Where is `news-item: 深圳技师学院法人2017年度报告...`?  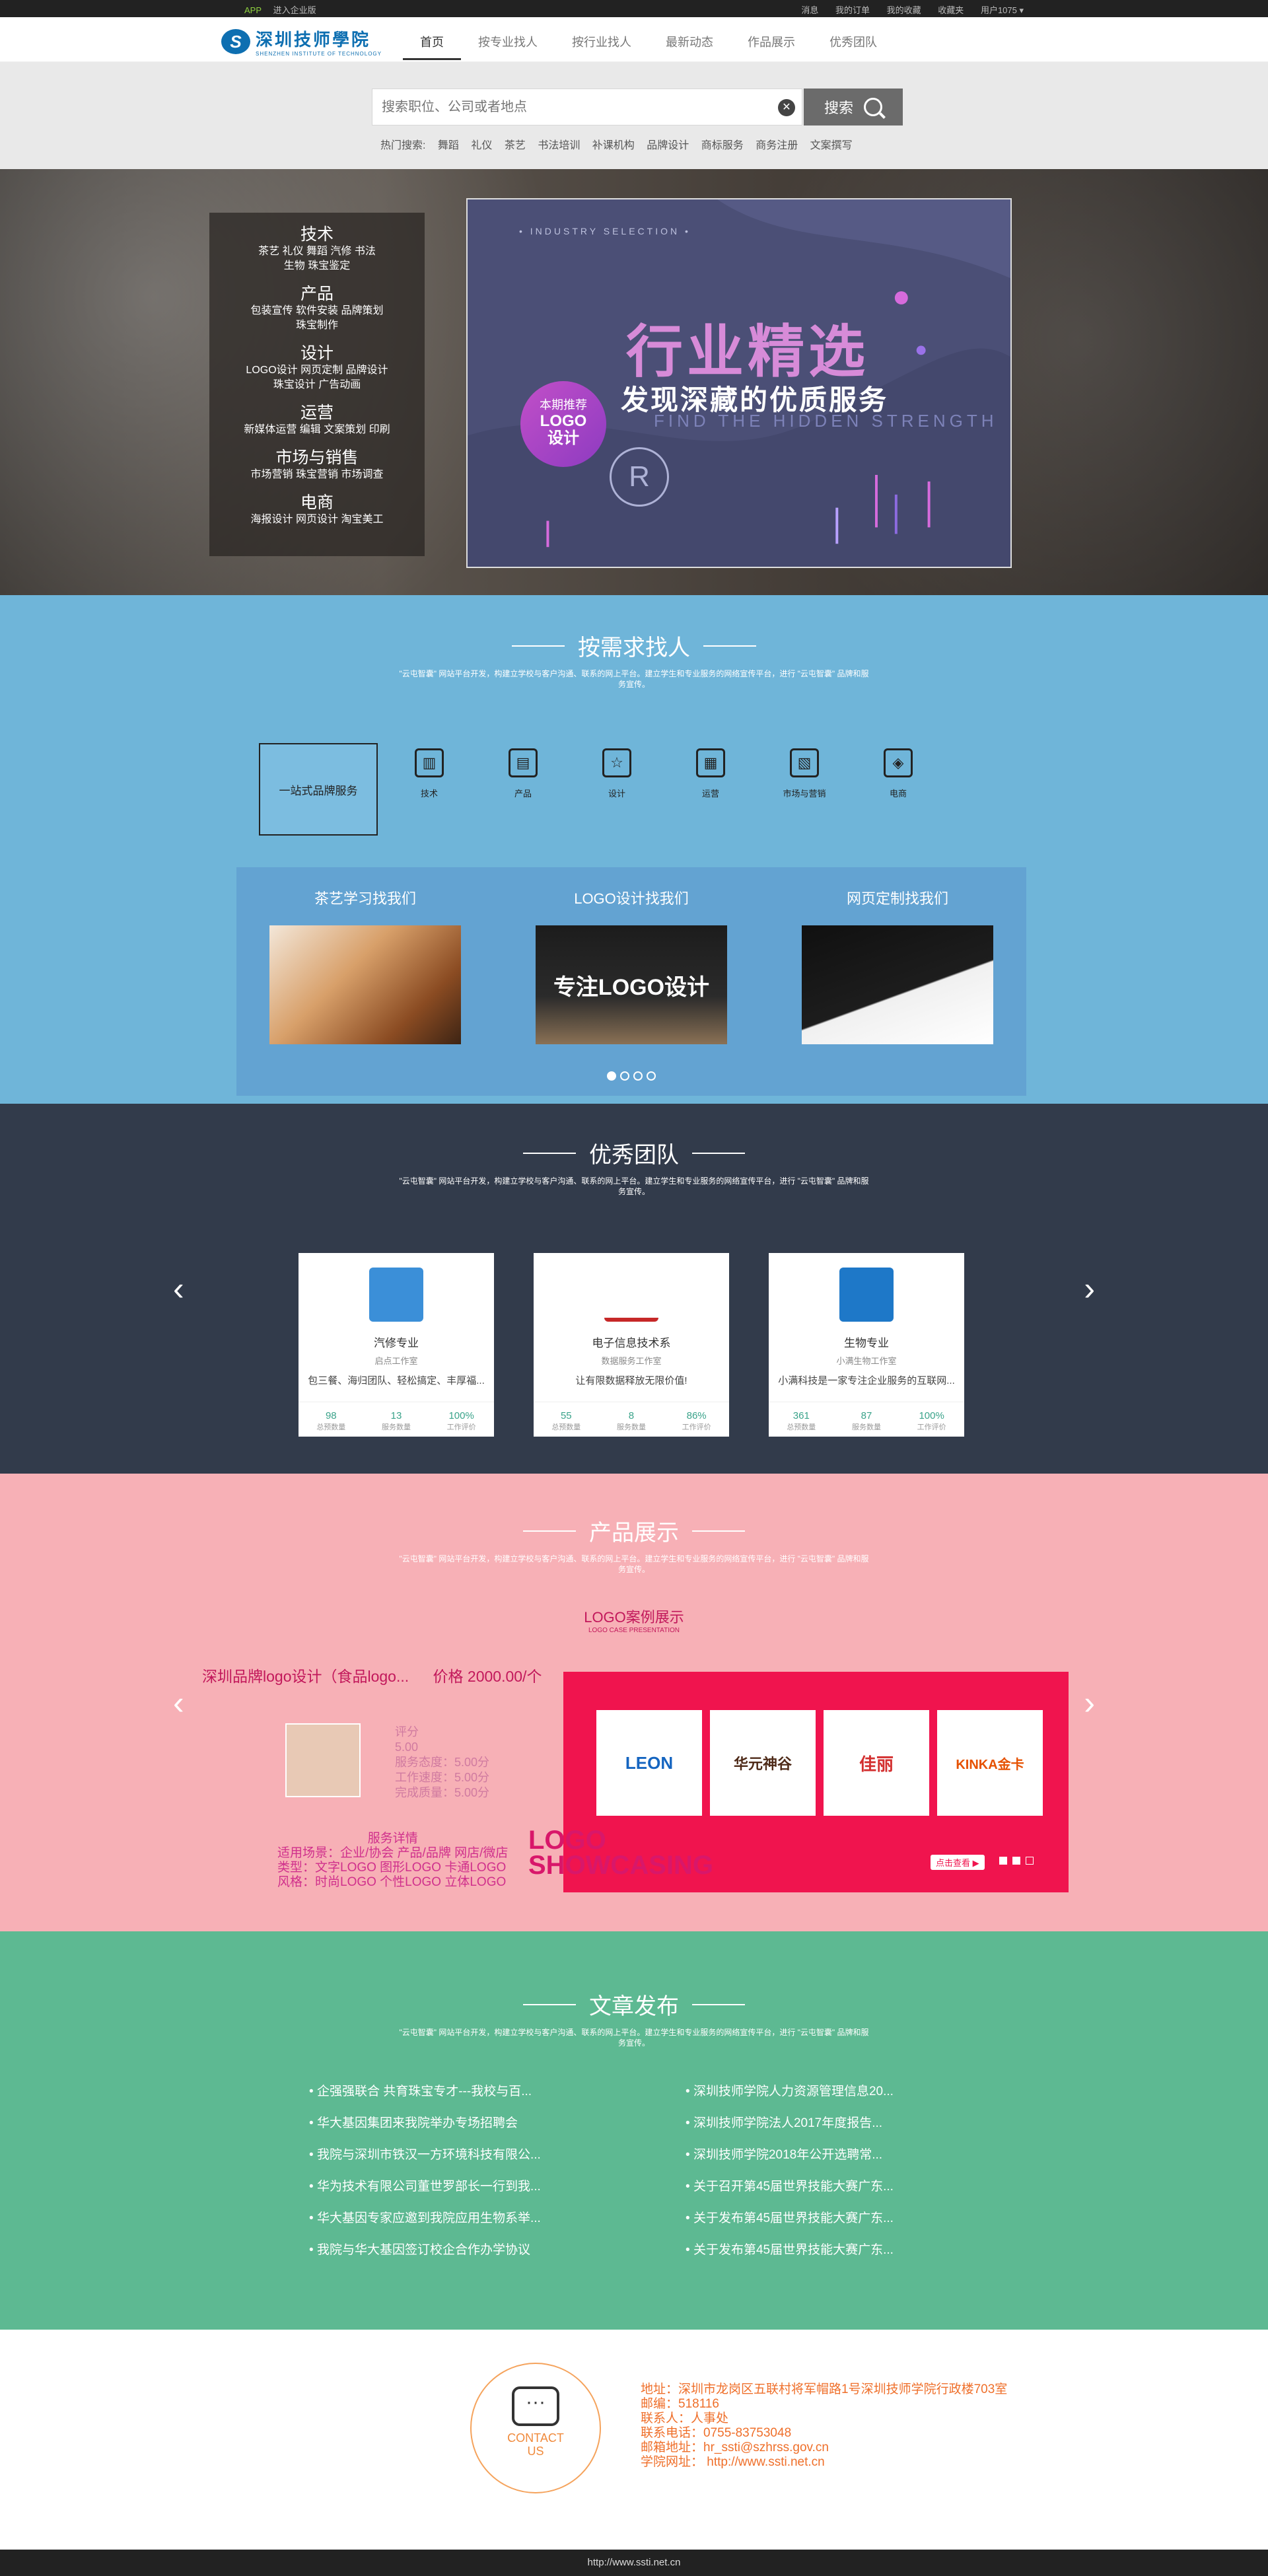
news-item: 深圳技师学院法人2017年度报告... is located at coordinates (827, 2123).